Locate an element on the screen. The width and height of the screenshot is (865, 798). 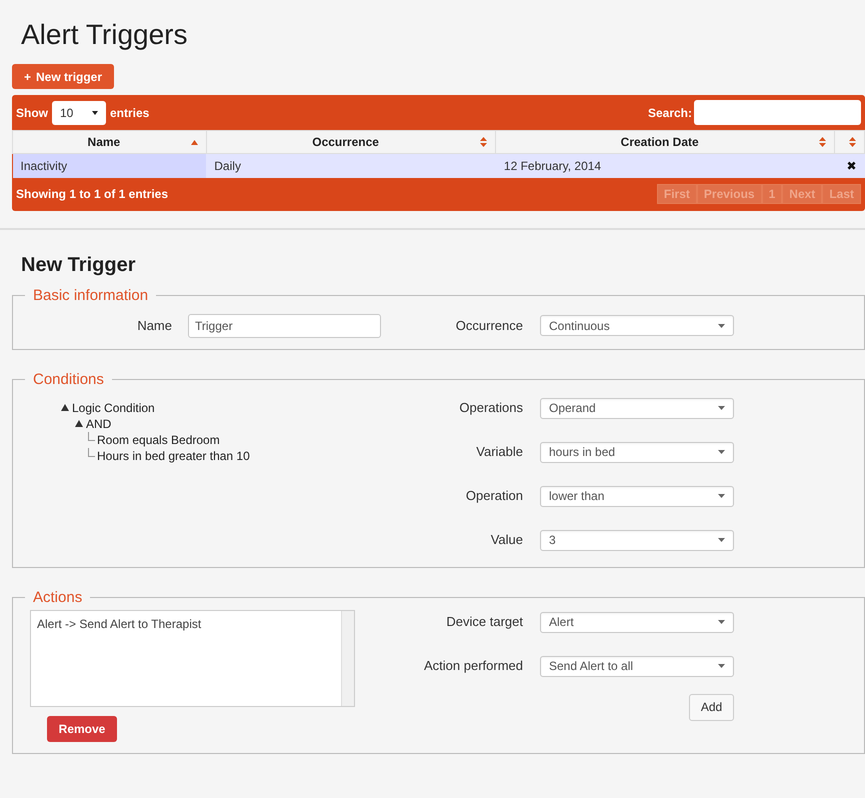
dropdown-field: 3 is located at coordinates (637, 540).